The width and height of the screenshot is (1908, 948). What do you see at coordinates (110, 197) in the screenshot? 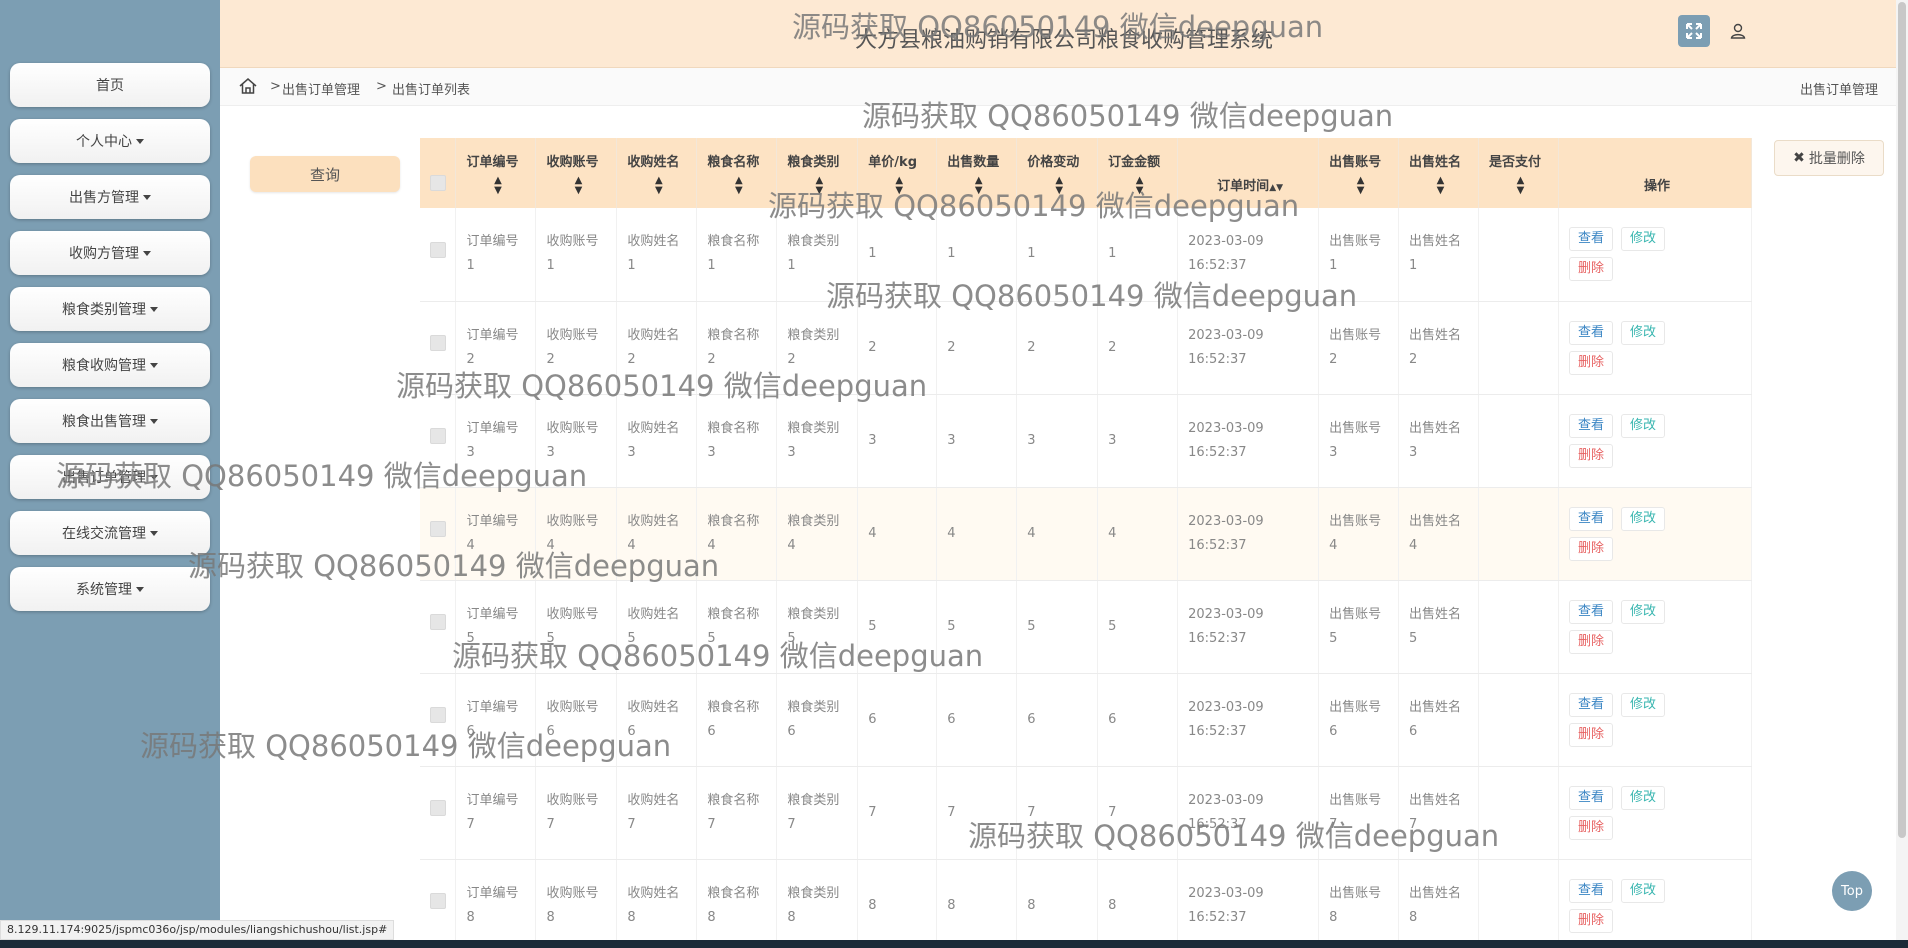
I see `sidebar-item-seller-management: 出售方管理` at bounding box center [110, 197].